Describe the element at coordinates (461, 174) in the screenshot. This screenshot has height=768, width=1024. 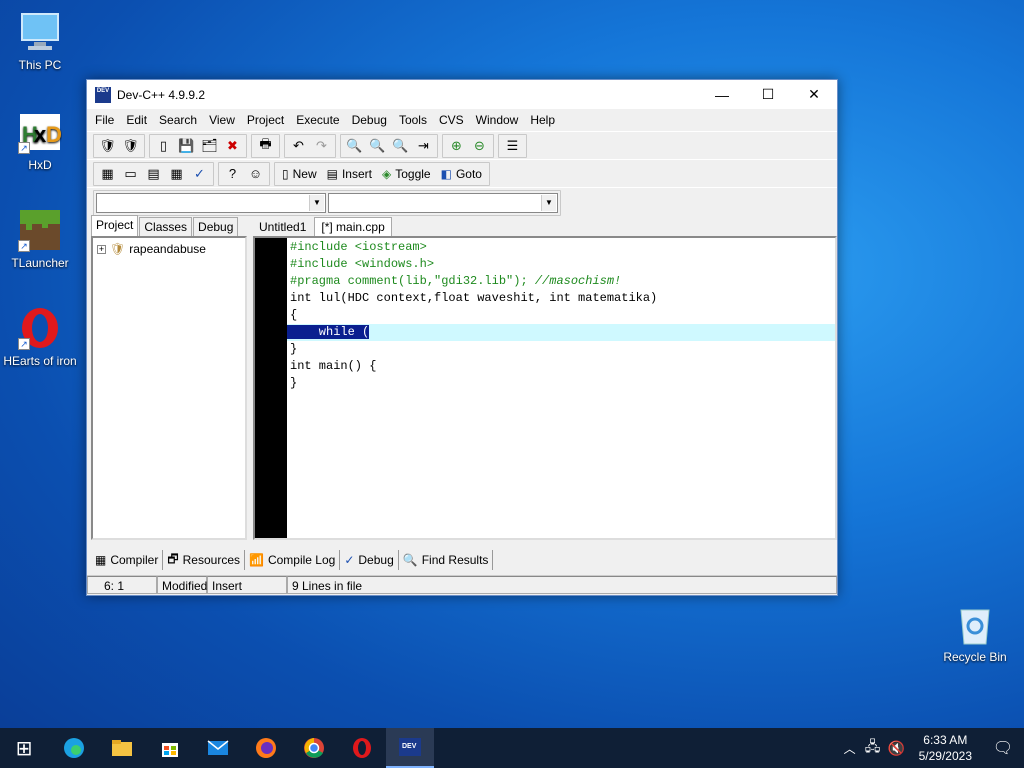
I see `goto-button: ◧ Goto` at that location.